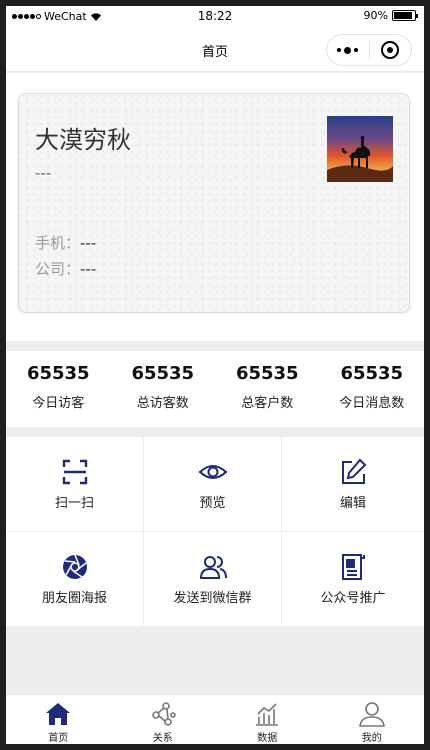  What do you see at coordinates (83, 140) in the screenshot?
I see `card-name: 大漠穷秋` at bounding box center [83, 140].